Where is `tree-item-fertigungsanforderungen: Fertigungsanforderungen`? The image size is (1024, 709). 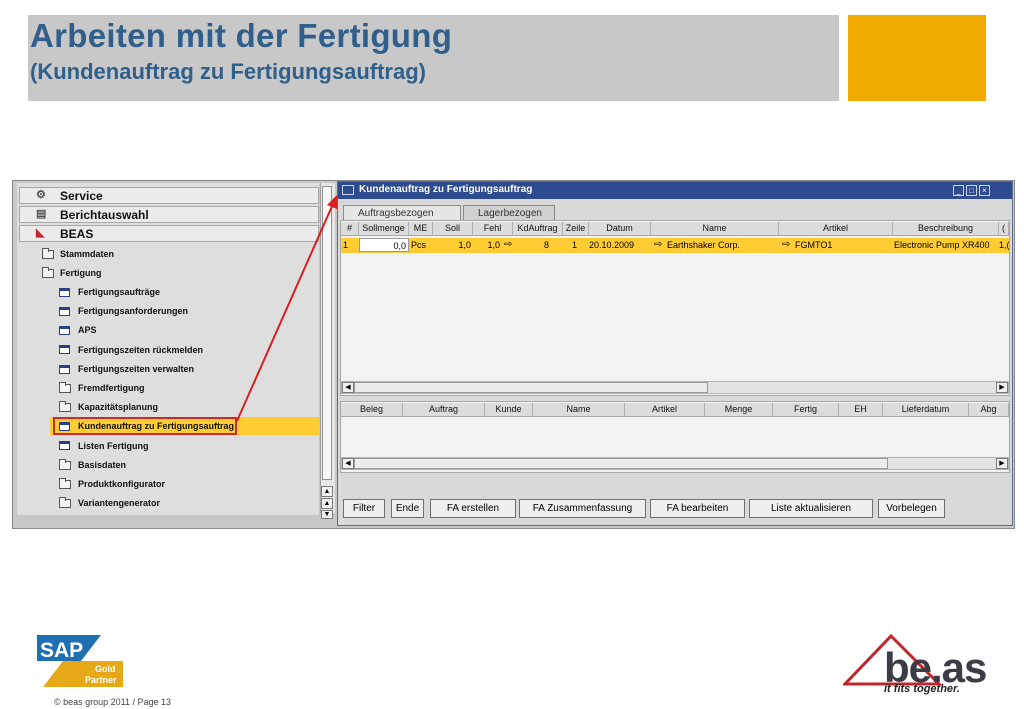 tree-item-fertigungsanforderungen: Fertigungsanforderungen is located at coordinates (133, 311).